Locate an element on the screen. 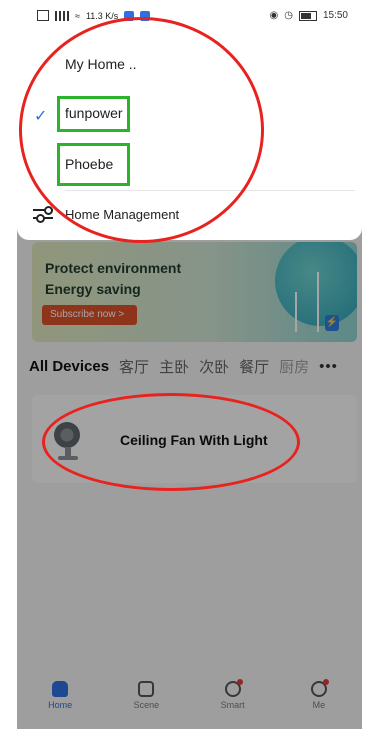 The height and width of the screenshot is (729, 379). signal-icon is located at coordinates (62, 15).